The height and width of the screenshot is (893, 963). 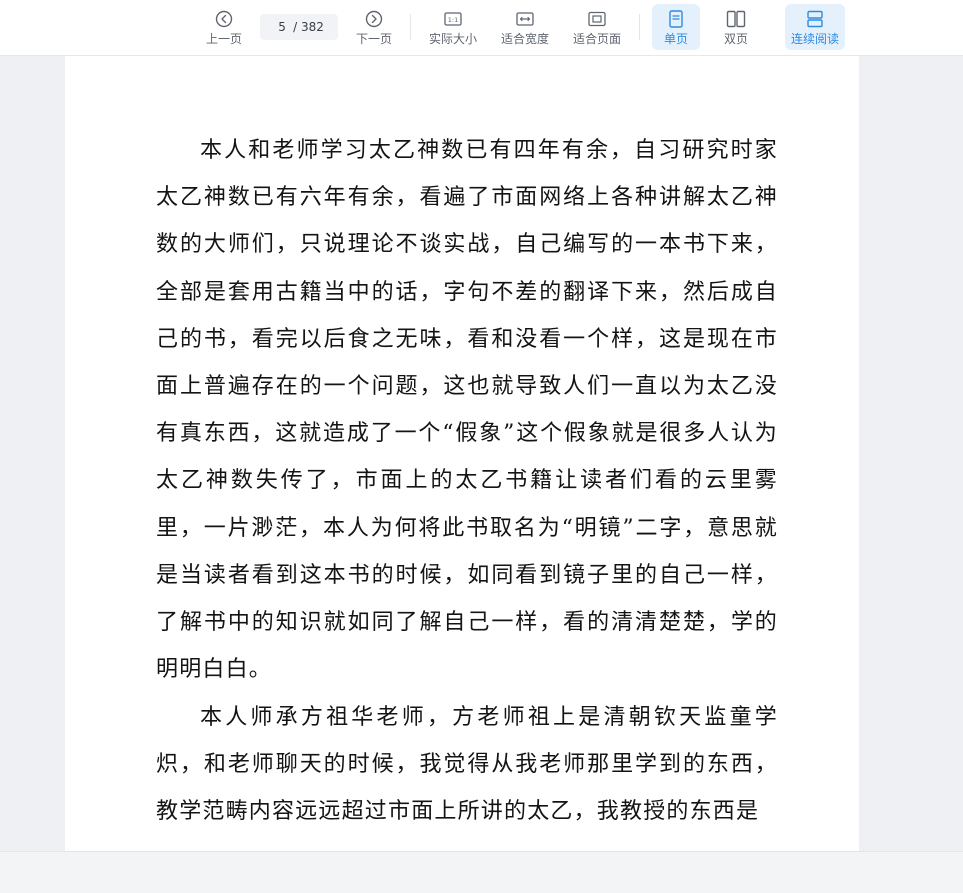 I want to click on single-page-icon, so click(x=676, y=19).